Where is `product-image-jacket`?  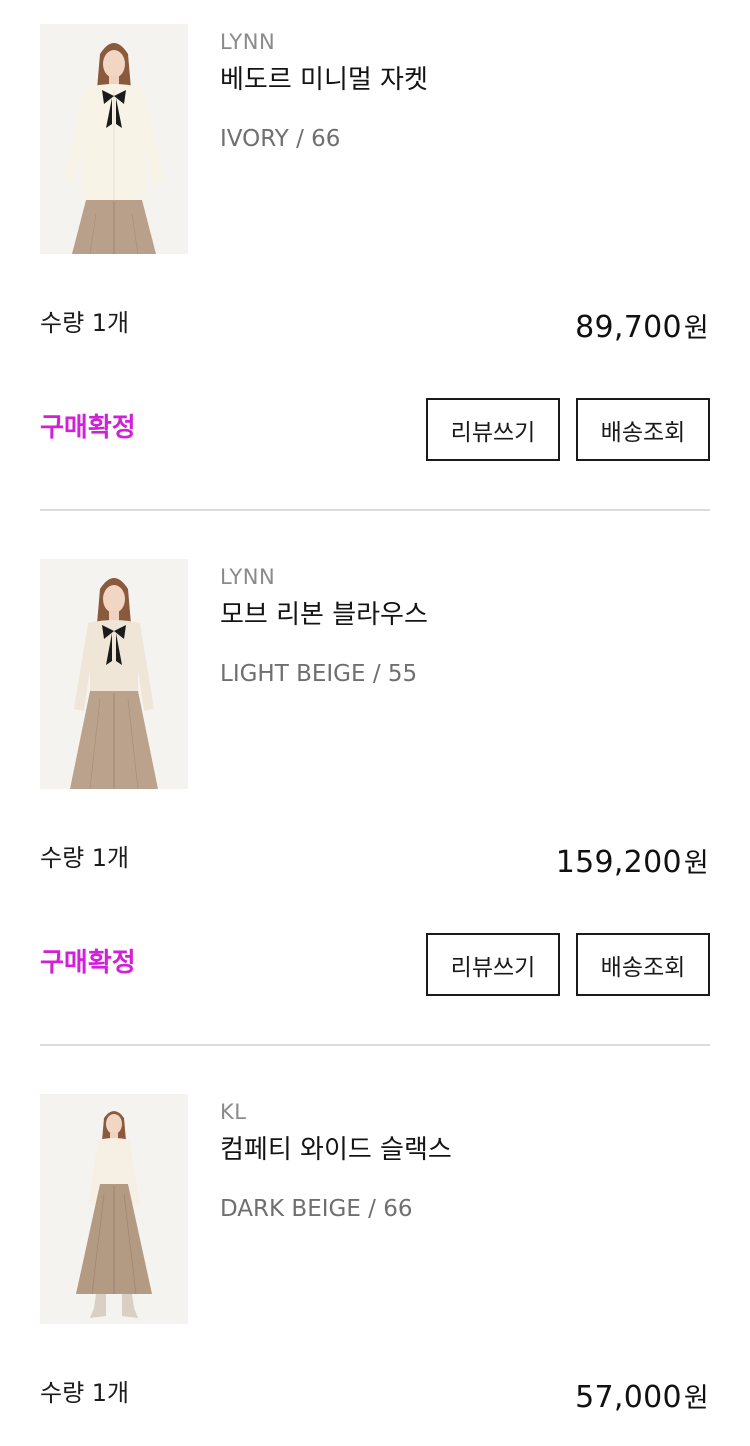
product-image-jacket is located at coordinates (114, 139).